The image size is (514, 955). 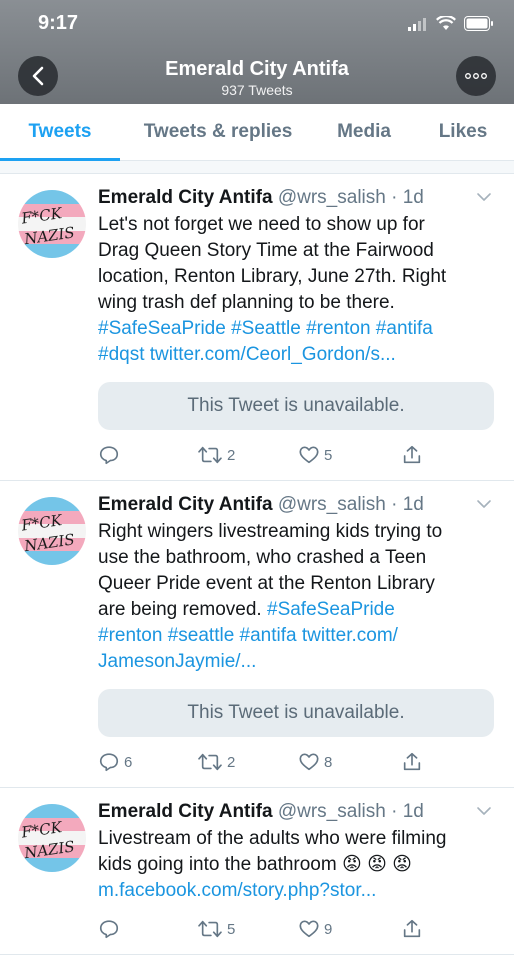 What do you see at coordinates (218, 132) in the screenshot?
I see `tab-tweets-and-replies: Tweets & replies` at bounding box center [218, 132].